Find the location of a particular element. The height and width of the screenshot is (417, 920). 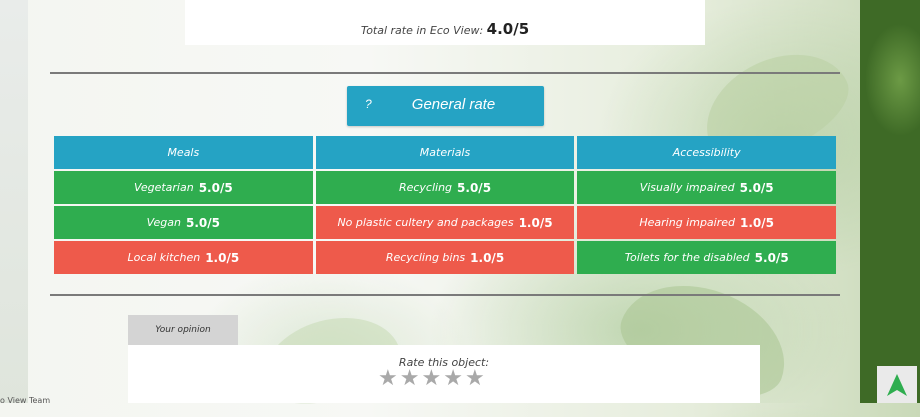

general-rate-button: ? General rate is located at coordinates (445, 106).